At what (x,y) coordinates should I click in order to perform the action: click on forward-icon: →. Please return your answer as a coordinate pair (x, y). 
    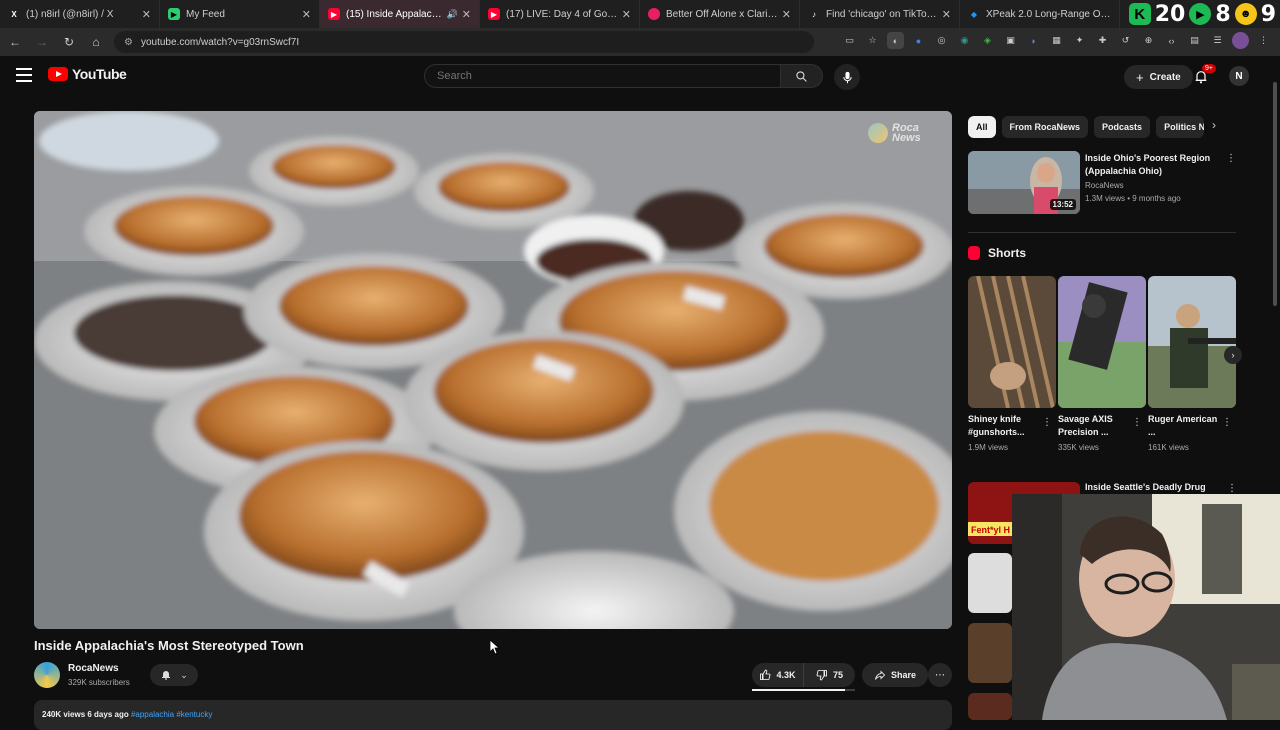
    Looking at the image, I should click on (42, 42).